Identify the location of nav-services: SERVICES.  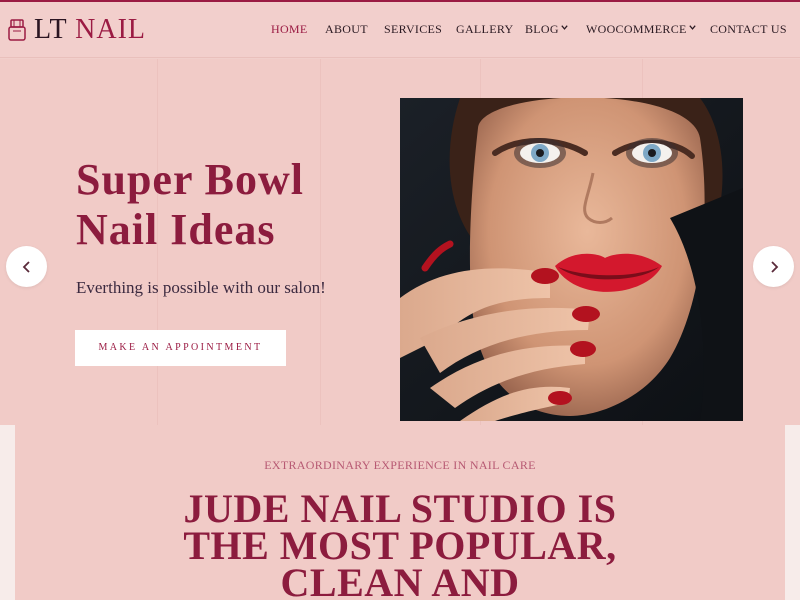
(413, 30).